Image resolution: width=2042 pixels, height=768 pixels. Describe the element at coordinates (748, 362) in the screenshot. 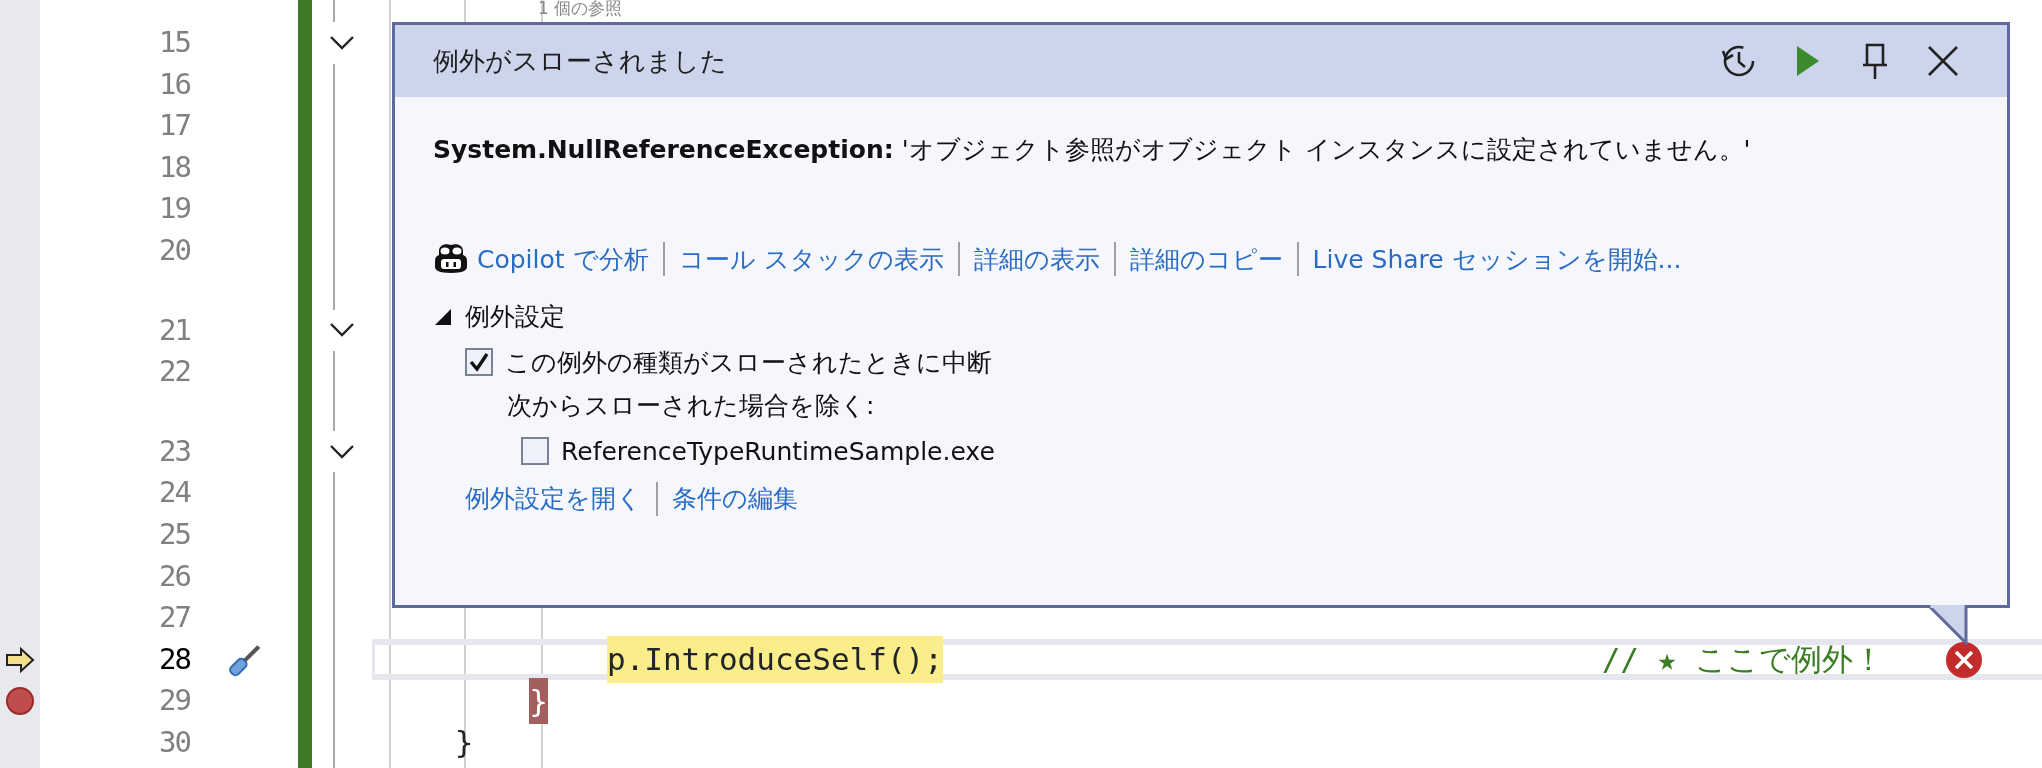

I see `checkbox-label: この例外の種類がスローされたときに中断` at that location.